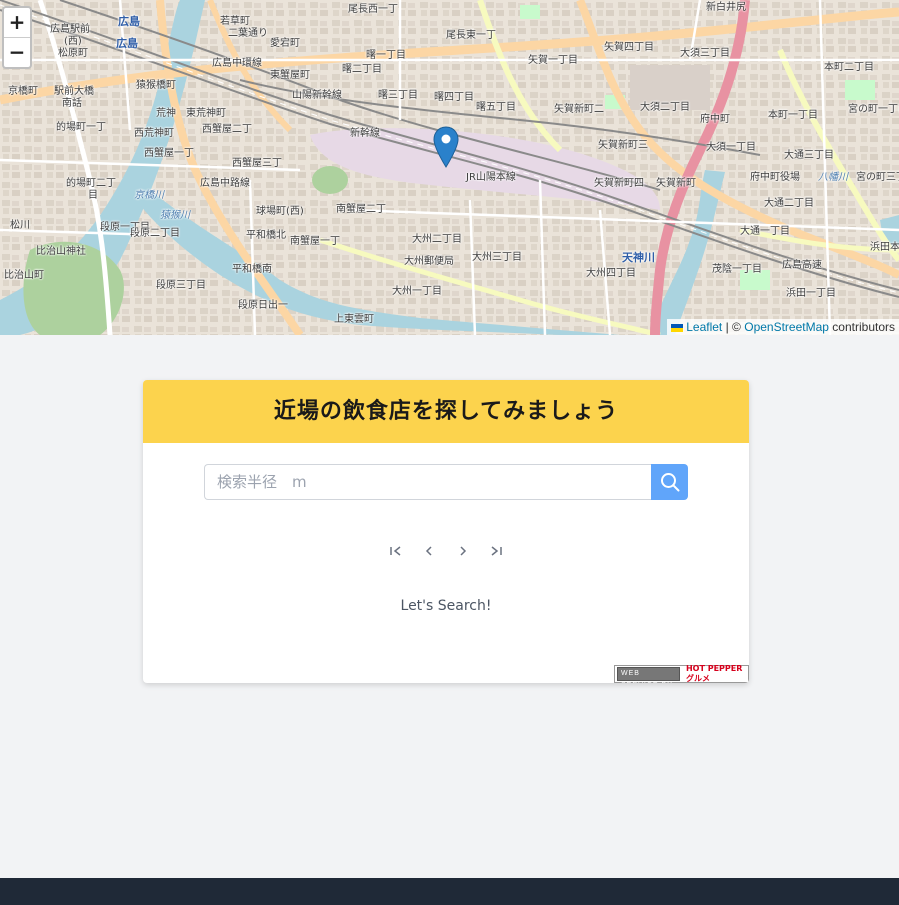  What do you see at coordinates (362, 69) in the screenshot?
I see `map-label: 曙二丁目` at bounding box center [362, 69].